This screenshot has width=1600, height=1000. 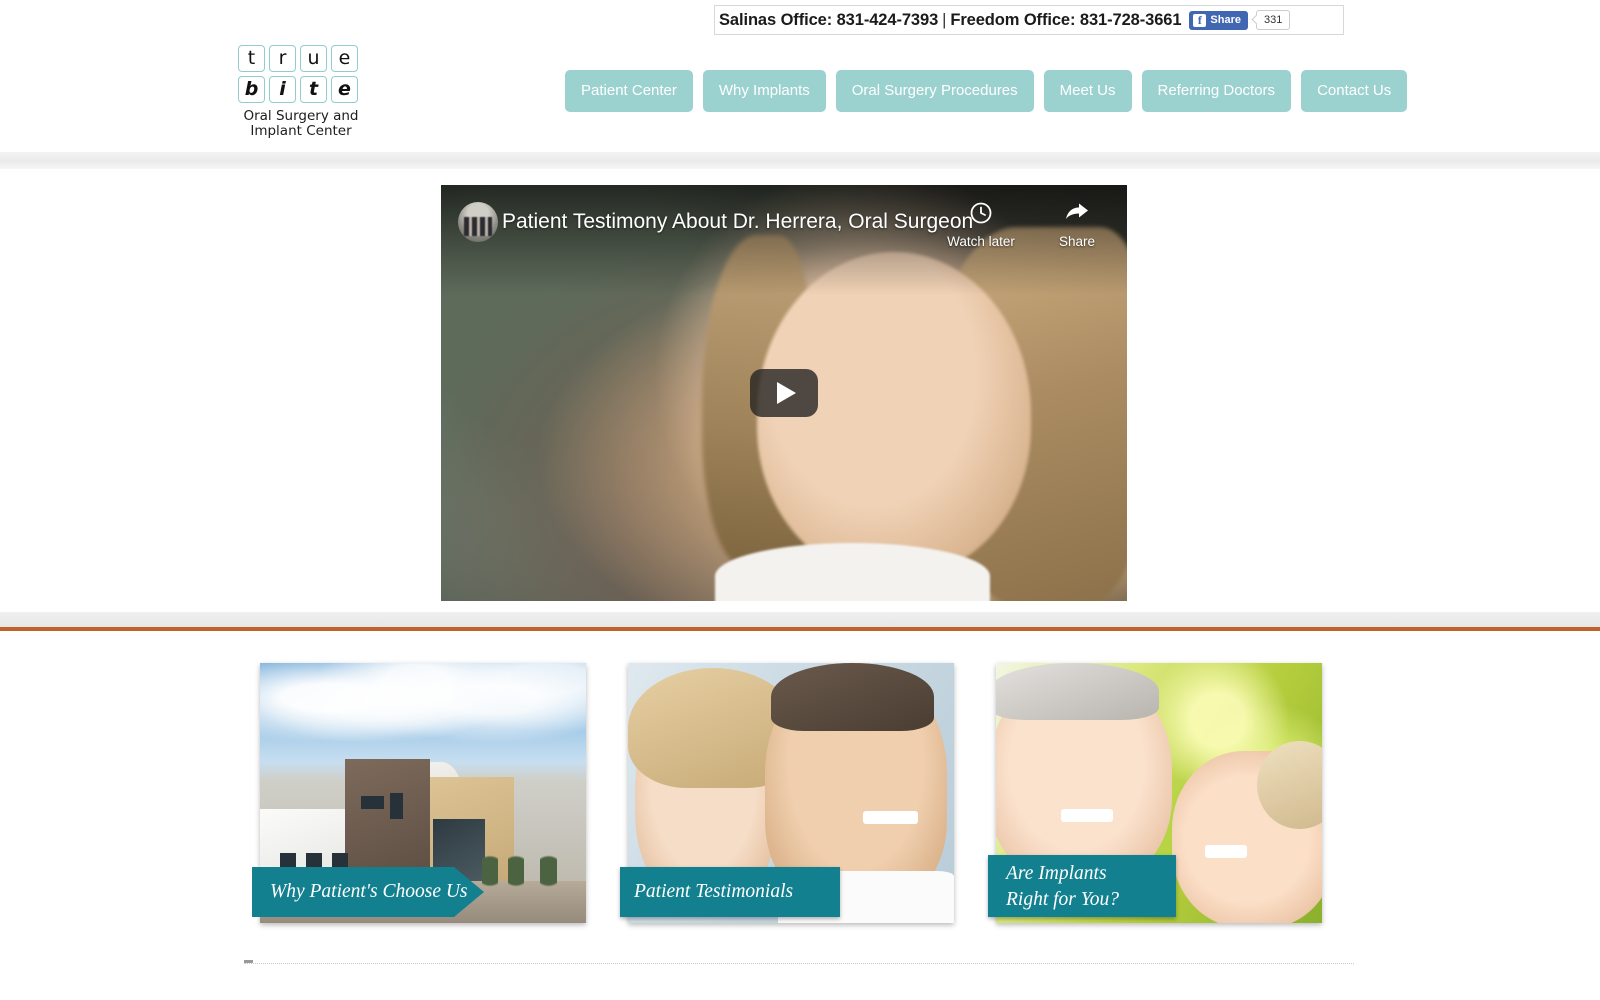 I want to click on clock-icon, so click(x=981, y=213).